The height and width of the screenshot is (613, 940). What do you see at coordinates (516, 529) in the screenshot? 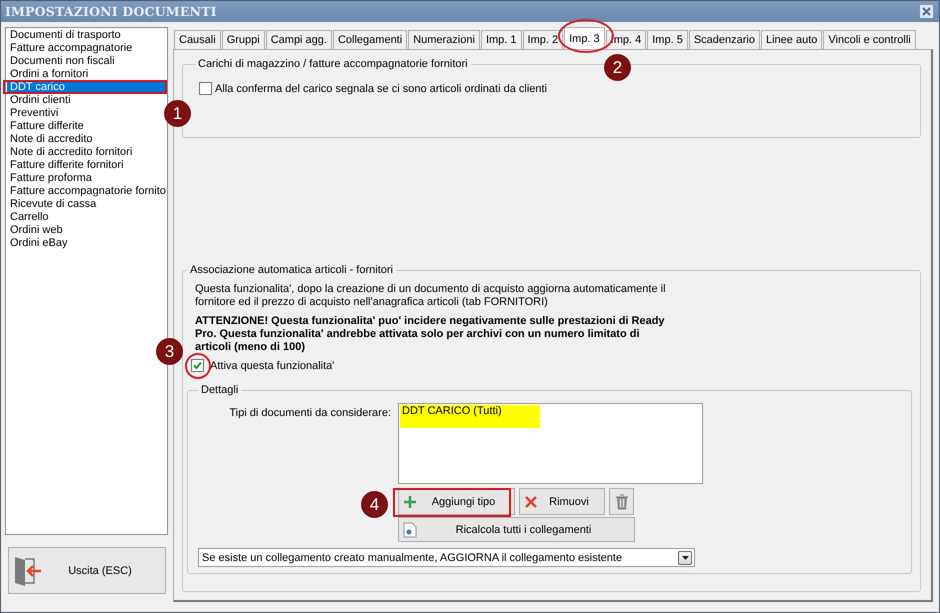
I see `recalculate-button: Ricalcola tutti i collegamenti` at bounding box center [516, 529].